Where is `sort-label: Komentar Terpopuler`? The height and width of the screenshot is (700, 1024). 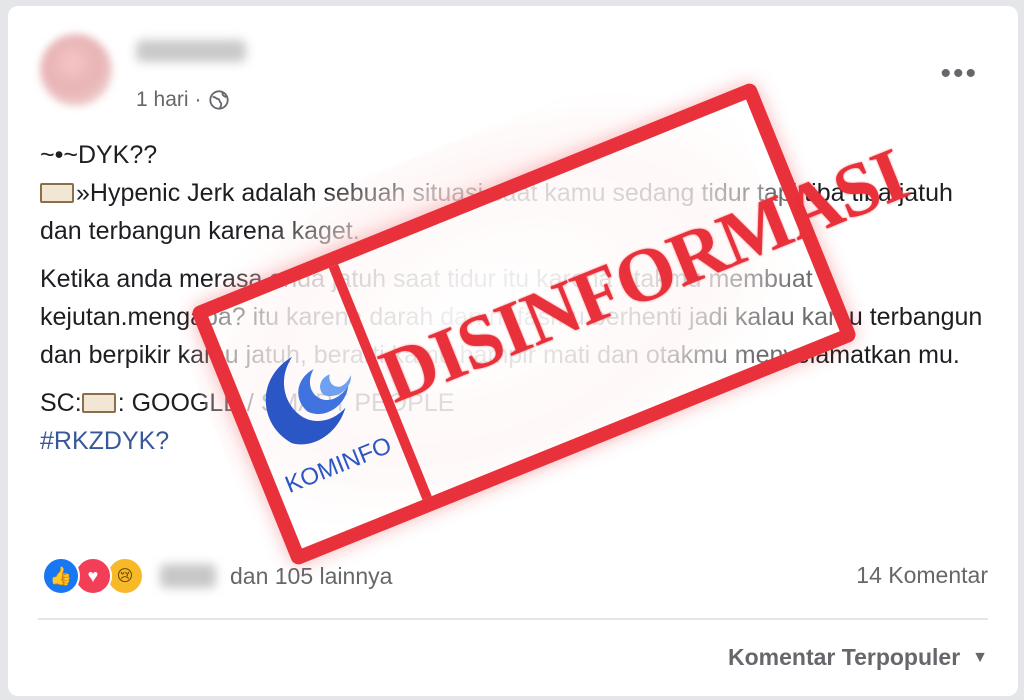
sort-label: Komentar Terpopuler is located at coordinates (844, 657).